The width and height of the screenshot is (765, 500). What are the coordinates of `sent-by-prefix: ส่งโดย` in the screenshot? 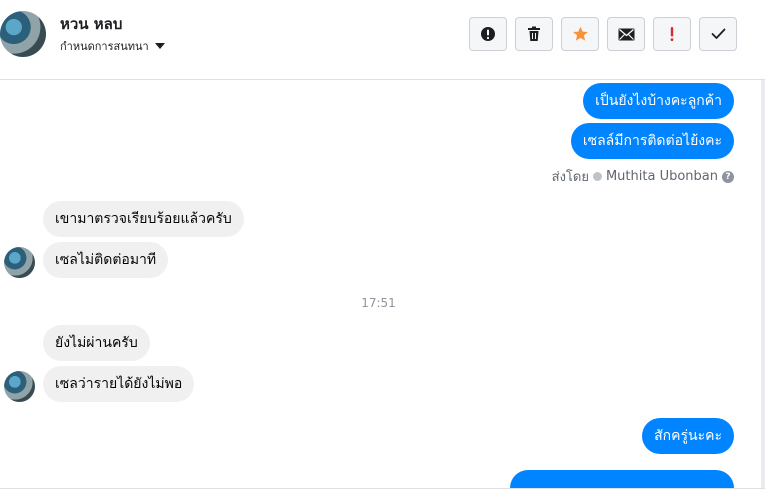 It's located at (570, 177).